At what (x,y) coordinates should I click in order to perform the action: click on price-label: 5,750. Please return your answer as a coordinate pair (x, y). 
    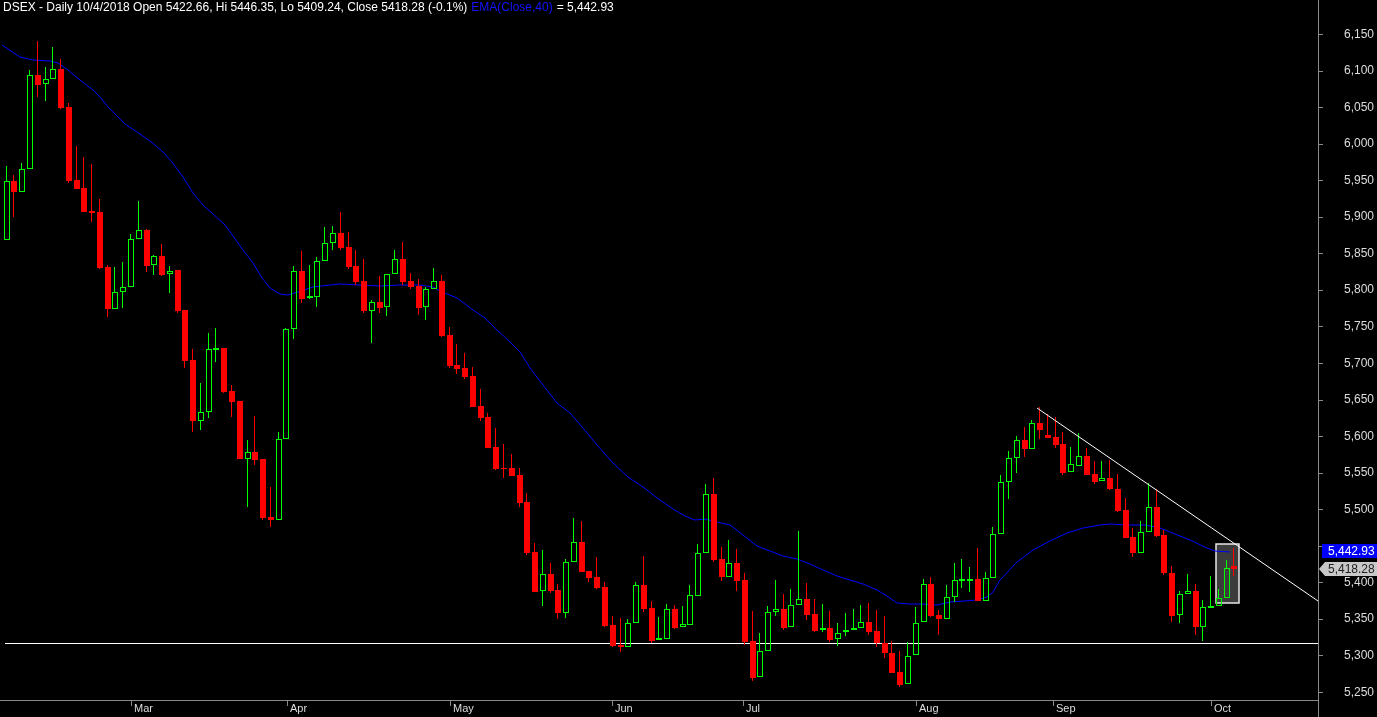
    Looking at the image, I should click on (1358, 326).